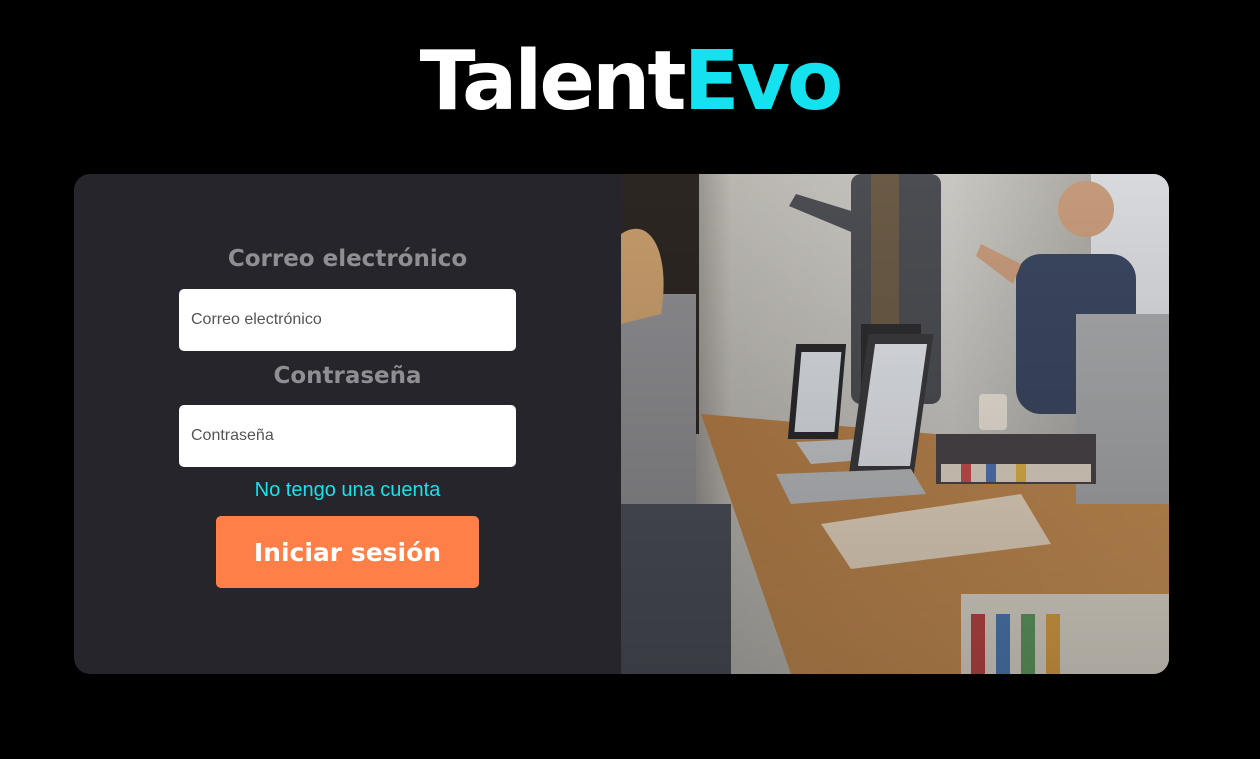 This screenshot has width=1260, height=759. What do you see at coordinates (347, 436) in the screenshot?
I see `password-field` at bounding box center [347, 436].